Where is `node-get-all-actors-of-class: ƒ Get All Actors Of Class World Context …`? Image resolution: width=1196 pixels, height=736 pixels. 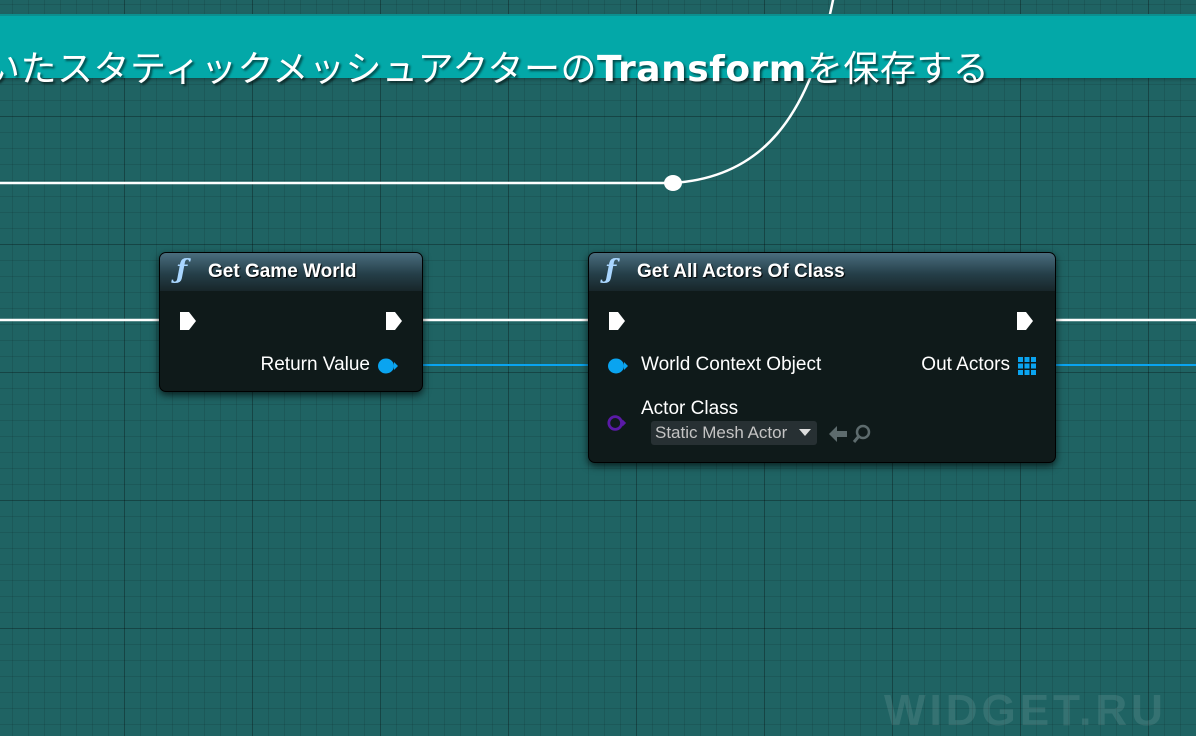
node-get-all-actors-of-class: ƒ Get All Actors Of Class World Context … is located at coordinates (822, 357).